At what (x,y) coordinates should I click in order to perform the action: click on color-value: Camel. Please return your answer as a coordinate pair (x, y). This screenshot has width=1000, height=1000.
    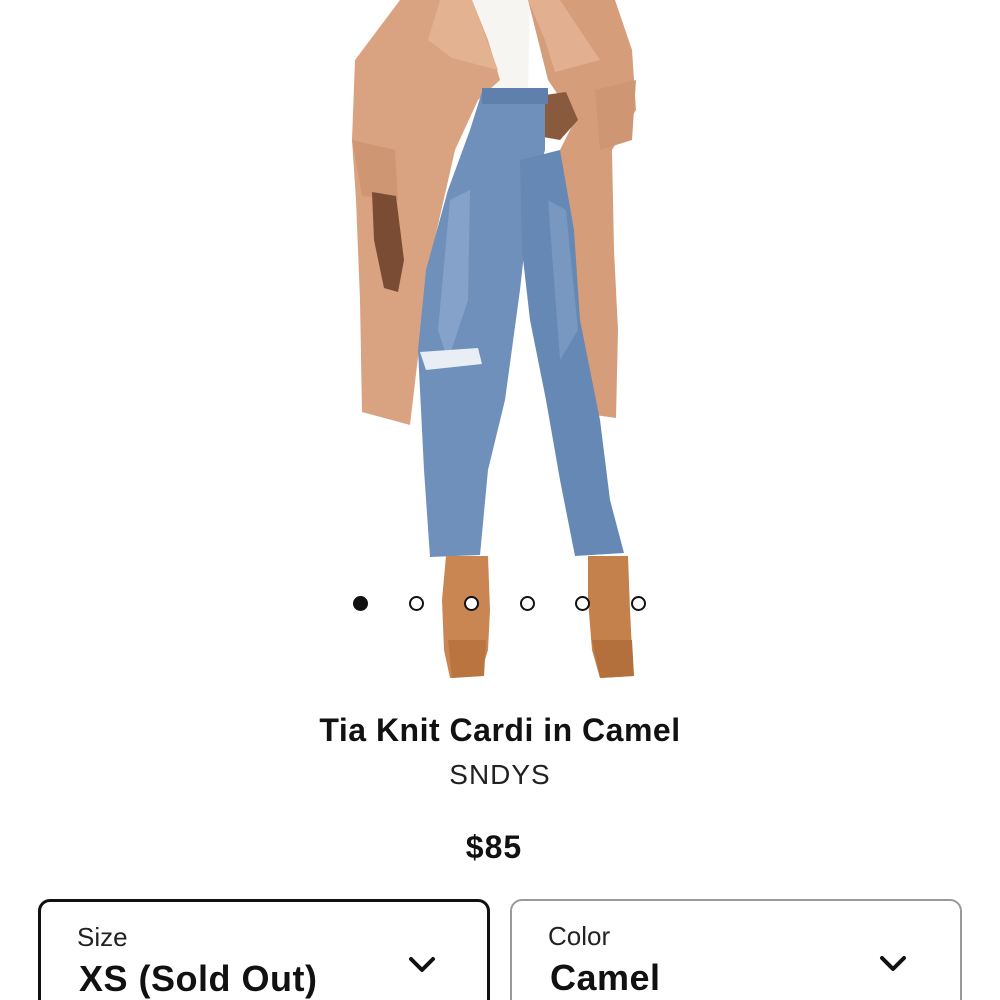
    Looking at the image, I should click on (605, 977).